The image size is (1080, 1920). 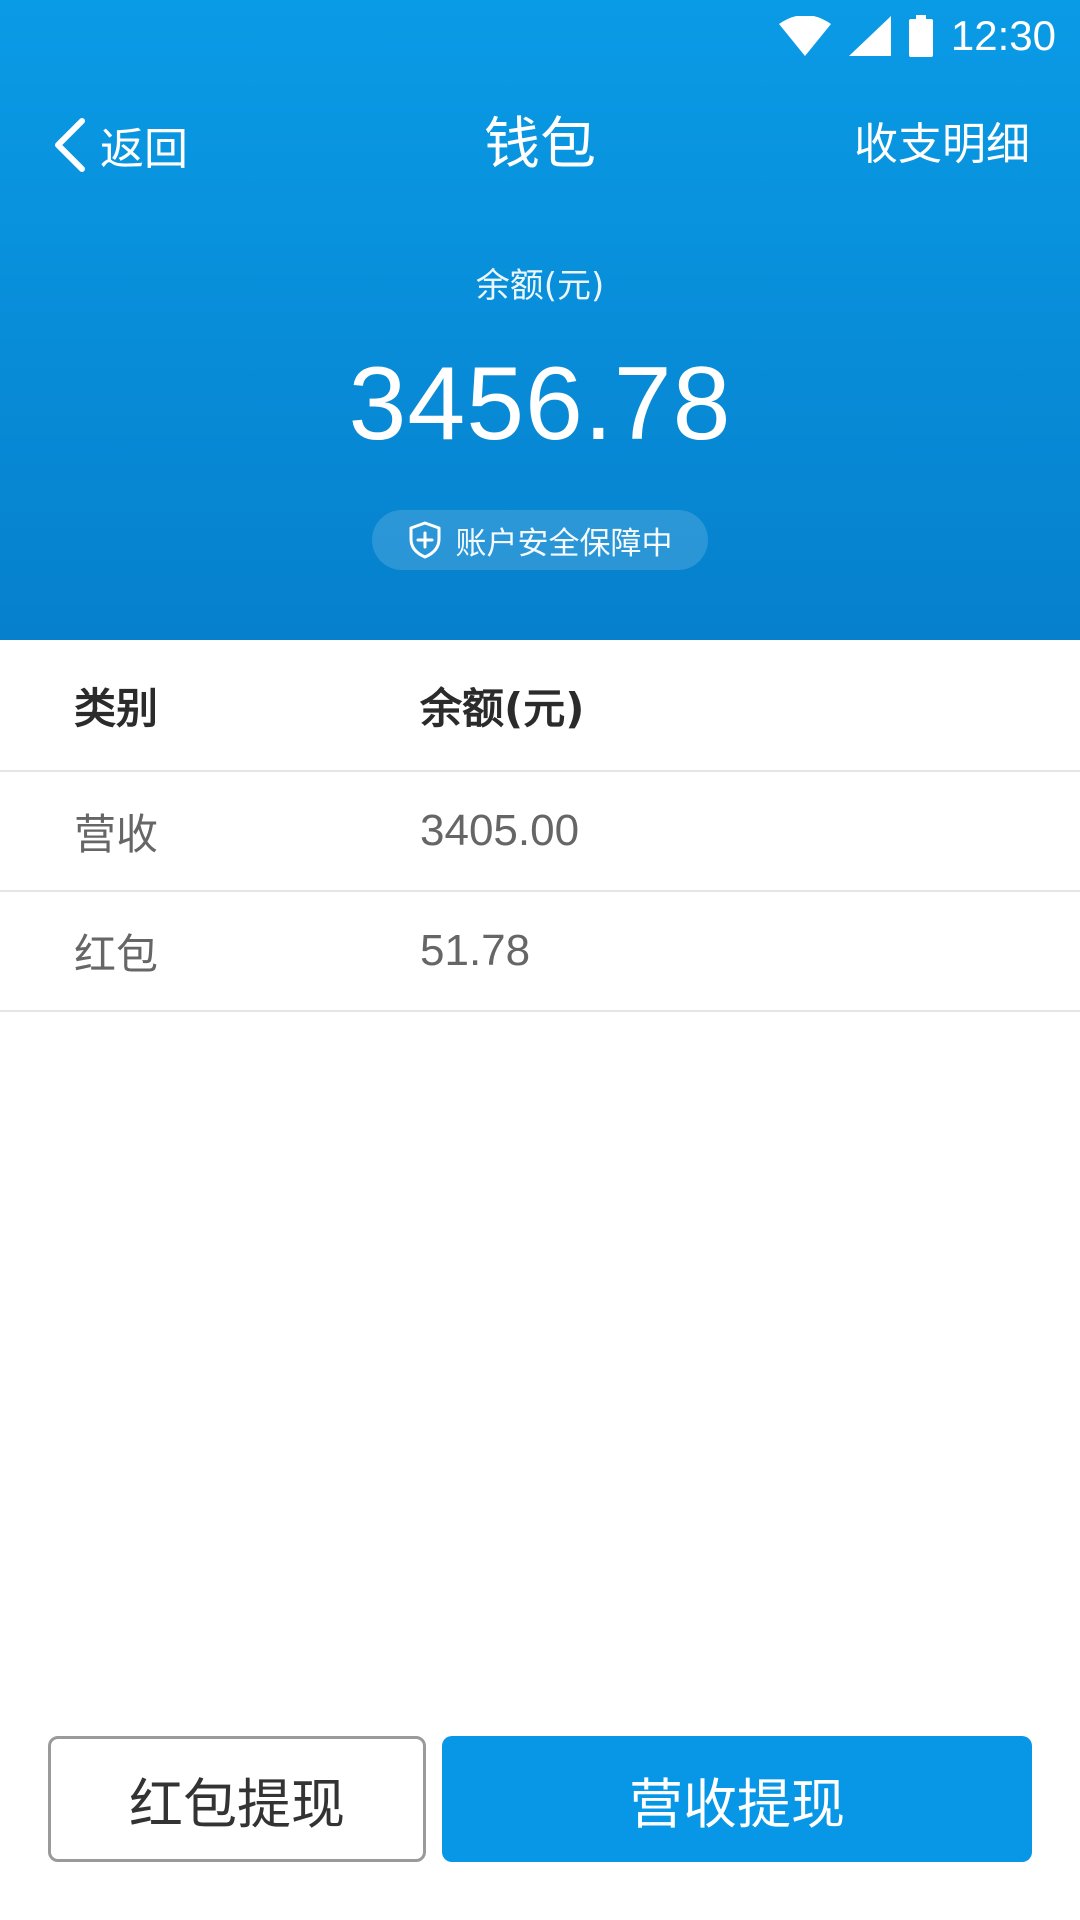 What do you see at coordinates (540, 952) in the screenshot?
I see `table-row: 红包 51.78` at bounding box center [540, 952].